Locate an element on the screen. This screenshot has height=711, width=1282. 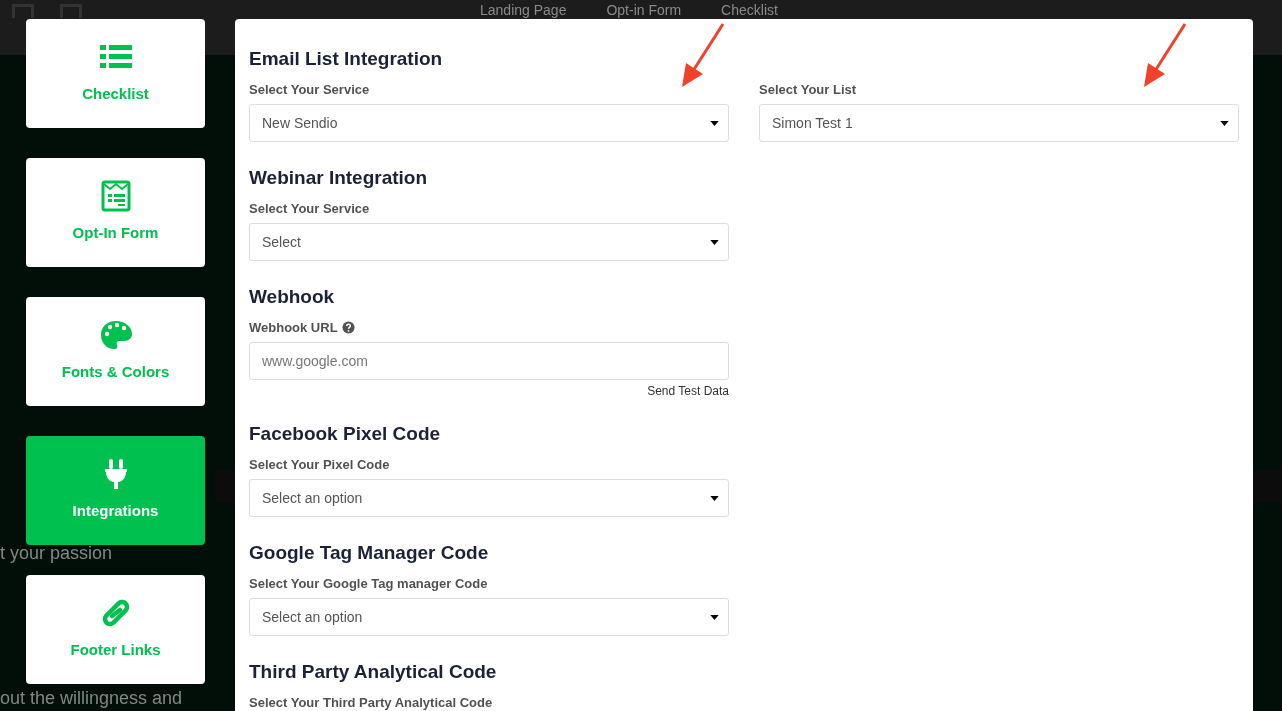
send-test-data-link: Send Test Data is located at coordinates (688, 391).